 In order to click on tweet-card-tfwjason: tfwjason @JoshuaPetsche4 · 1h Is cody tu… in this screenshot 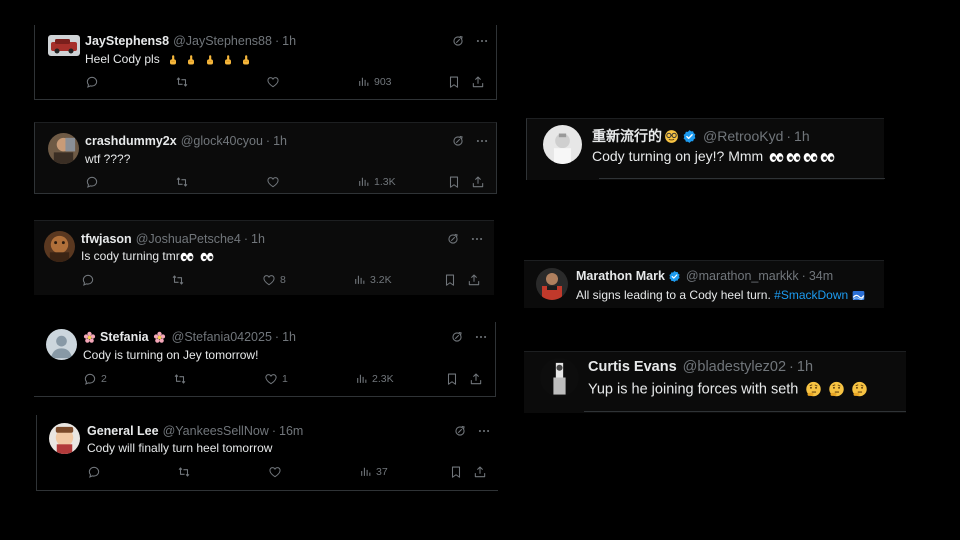, I will do `click(264, 257)`.